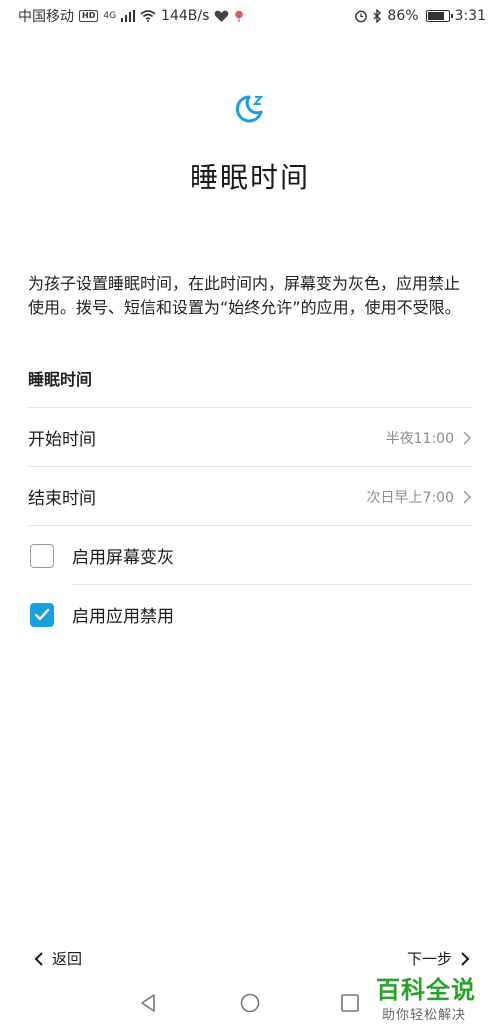 The height and width of the screenshot is (1028, 500). Describe the element at coordinates (42, 555) in the screenshot. I see `gray-screen-checkbox` at that location.